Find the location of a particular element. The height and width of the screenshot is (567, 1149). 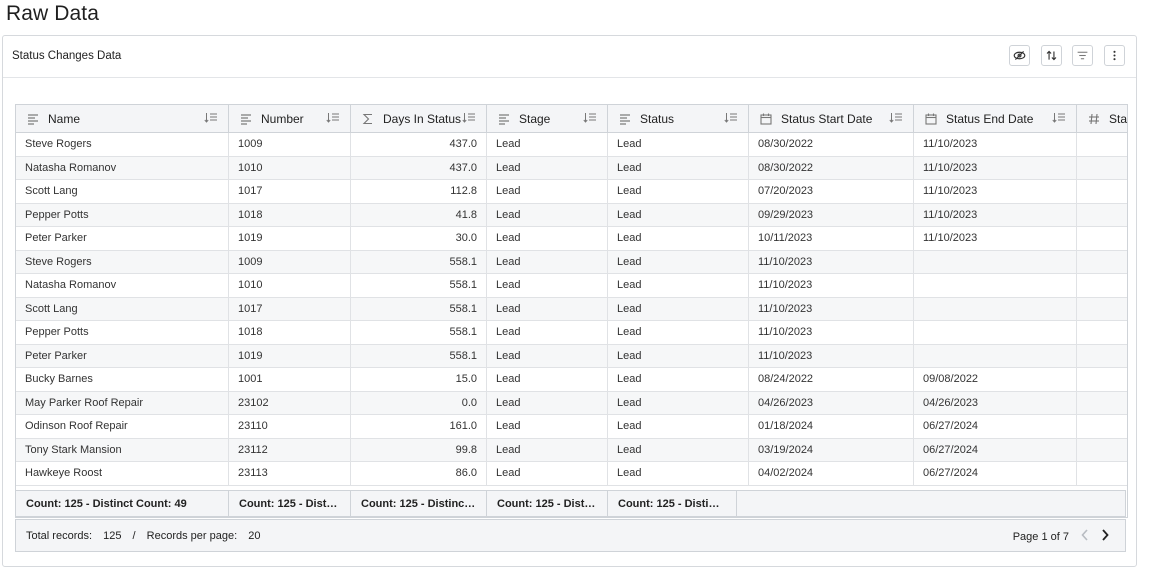

hide-columns-button is located at coordinates (1019, 55).